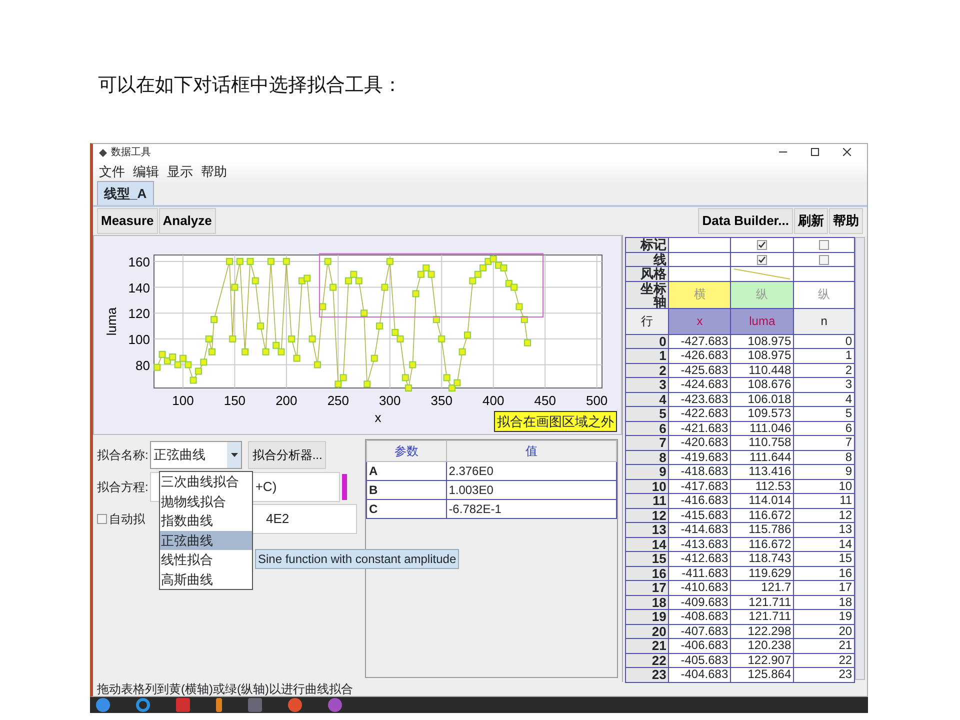  What do you see at coordinates (338, 400) in the screenshot?
I see `x-tick-label: 250` at bounding box center [338, 400].